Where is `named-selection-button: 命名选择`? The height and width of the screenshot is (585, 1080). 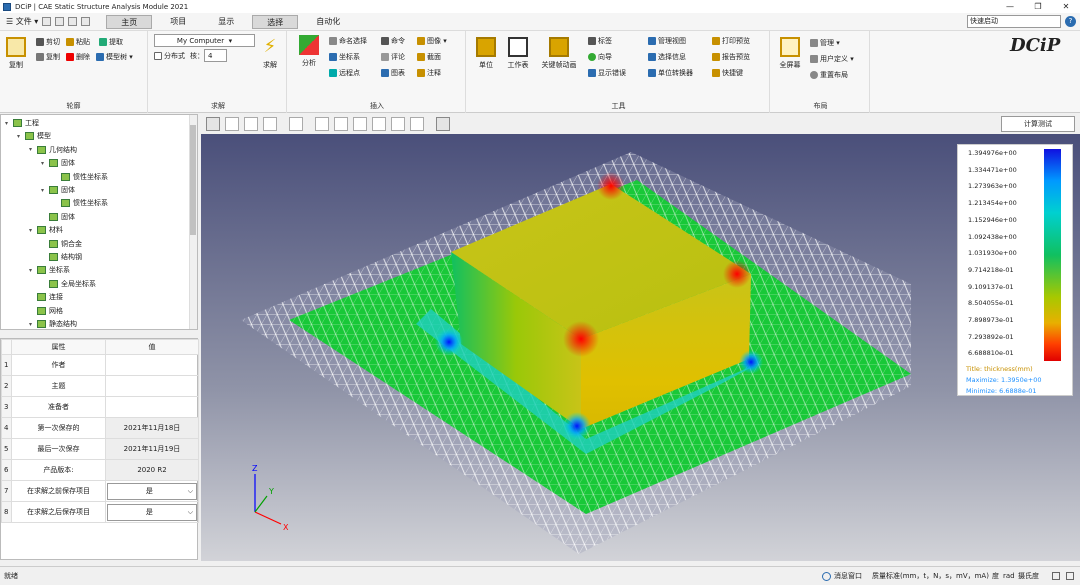 named-selection-button: 命名选择 is located at coordinates (348, 41).